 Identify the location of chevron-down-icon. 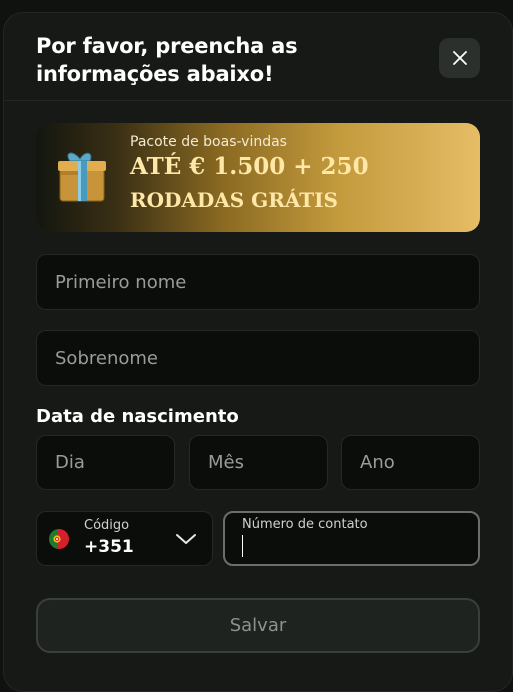
(186, 539).